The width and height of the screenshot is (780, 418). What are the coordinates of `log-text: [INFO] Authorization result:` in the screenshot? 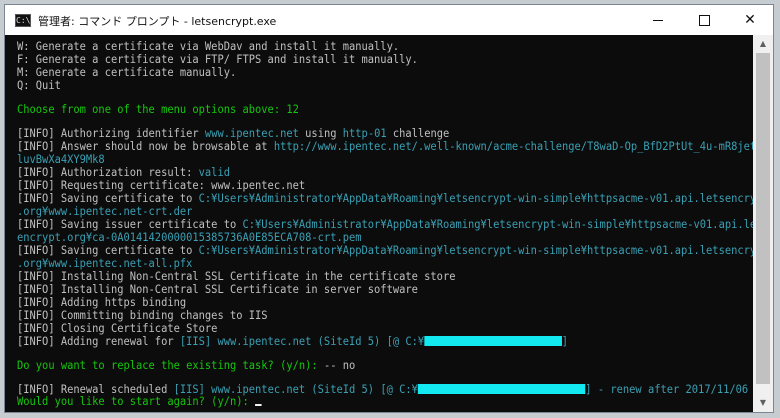 It's located at (108, 172).